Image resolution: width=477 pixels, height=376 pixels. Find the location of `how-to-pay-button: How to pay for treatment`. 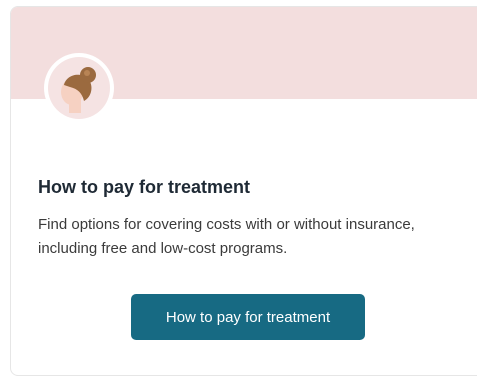

how-to-pay-button: How to pay for treatment is located at coordinates (248, 317).